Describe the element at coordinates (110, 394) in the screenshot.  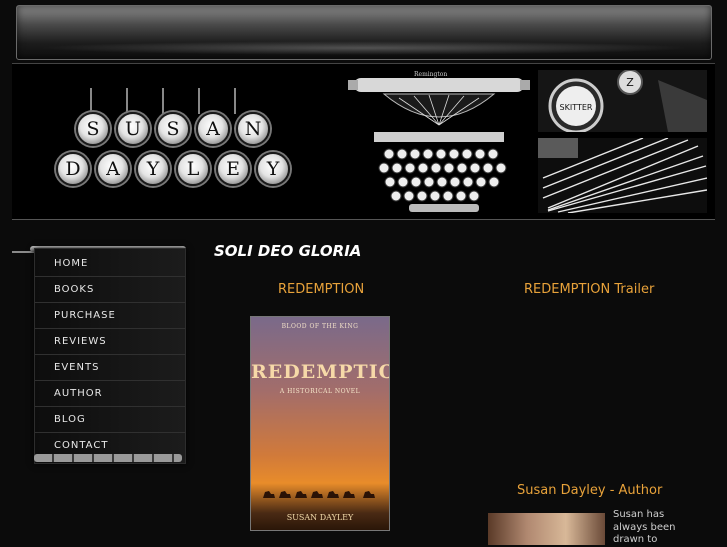
I see `nav-item-author: AUTHOR` at that location.